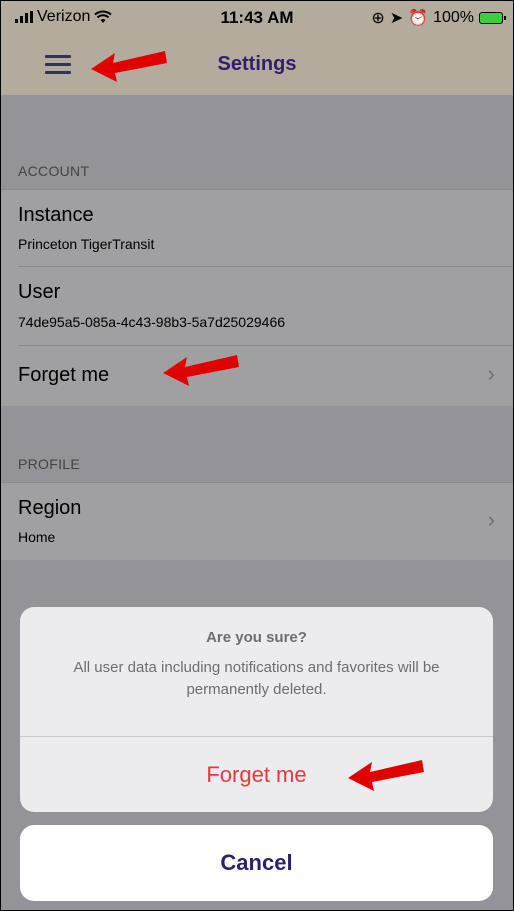 This screenshot has width=514, height=911. Describe the element at coordinates (257, 521) in the screenshot. I see `row-region: Region Home ›` at that location.